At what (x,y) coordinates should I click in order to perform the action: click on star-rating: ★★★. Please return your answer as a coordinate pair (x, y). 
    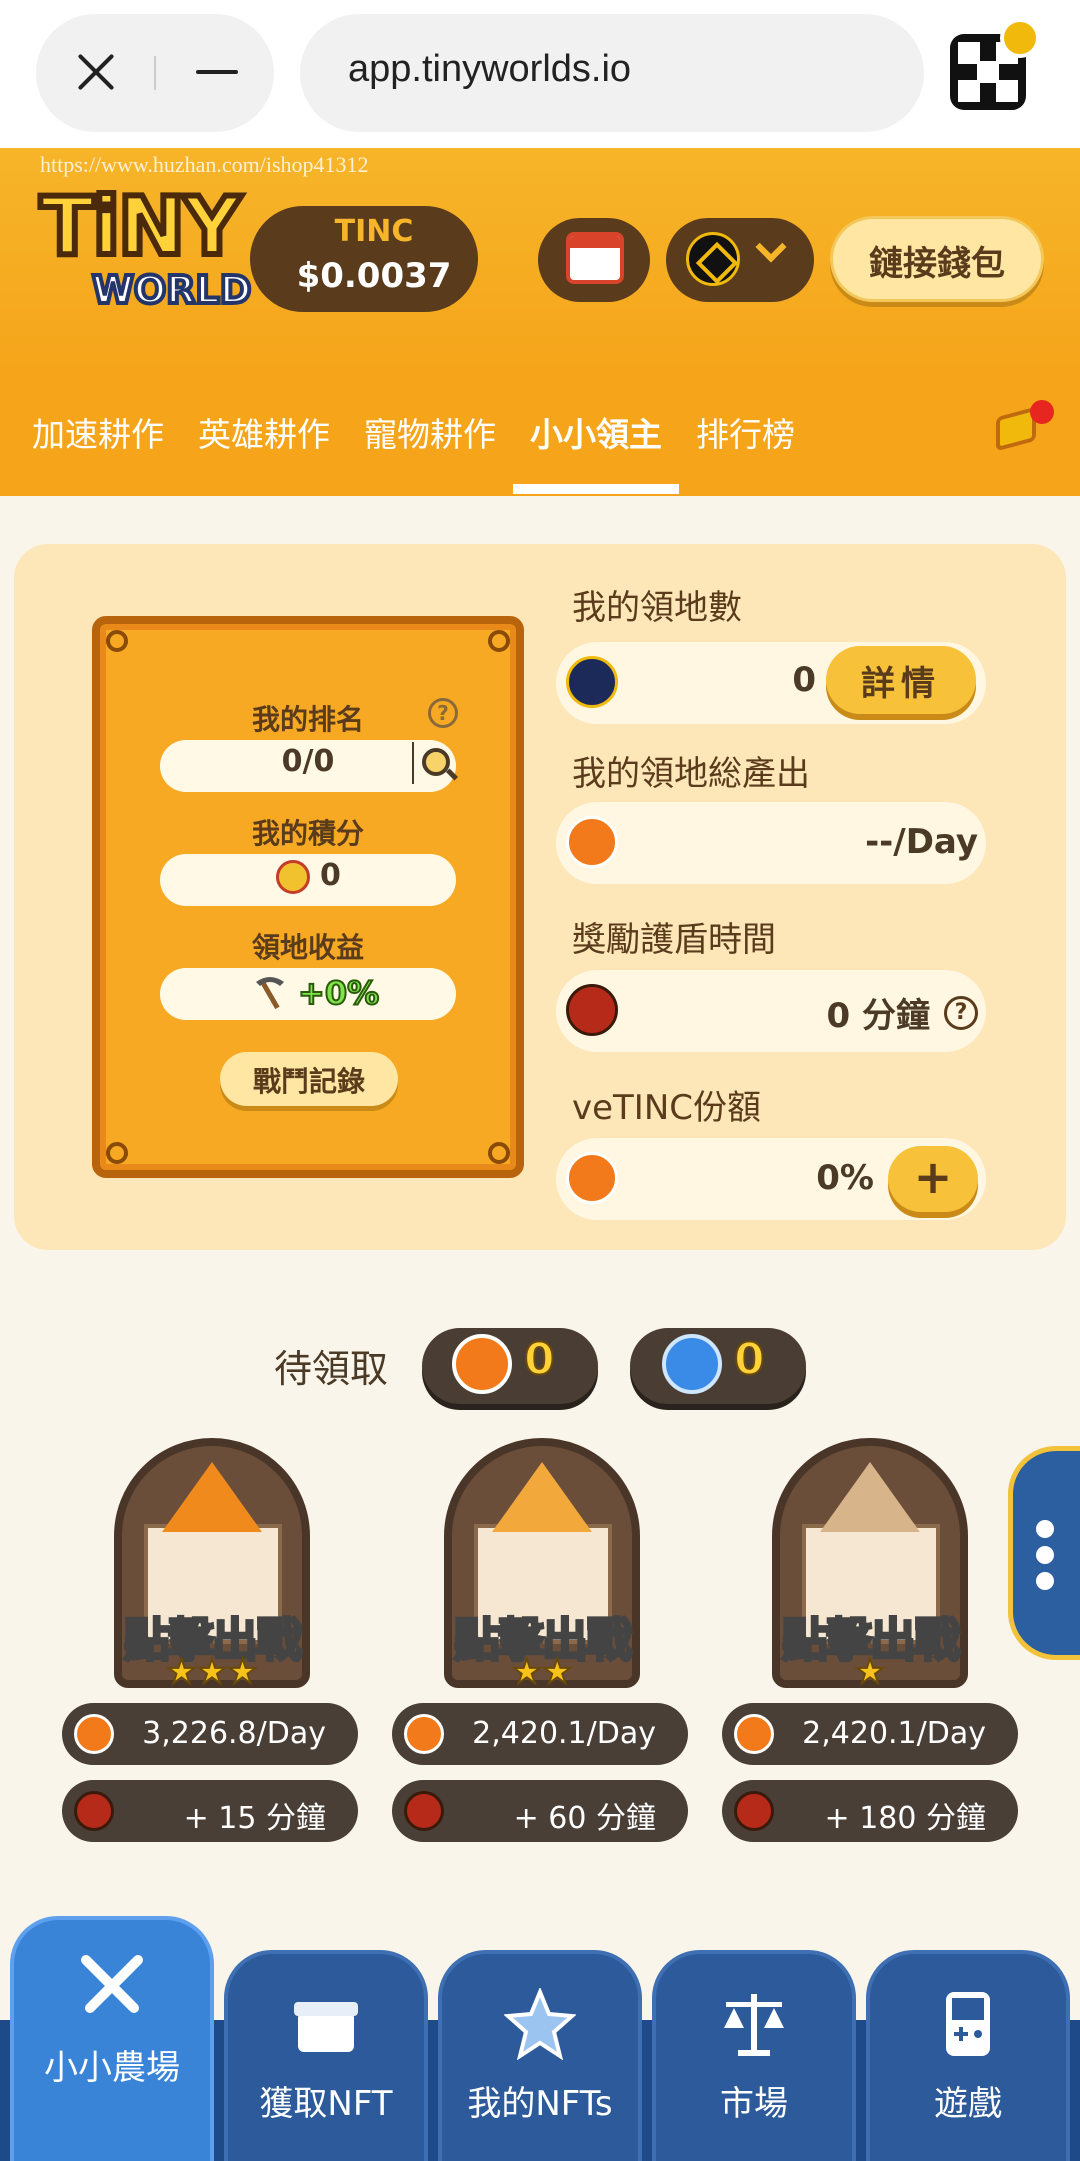
    Looking at the image, I should click on (211, 1672).